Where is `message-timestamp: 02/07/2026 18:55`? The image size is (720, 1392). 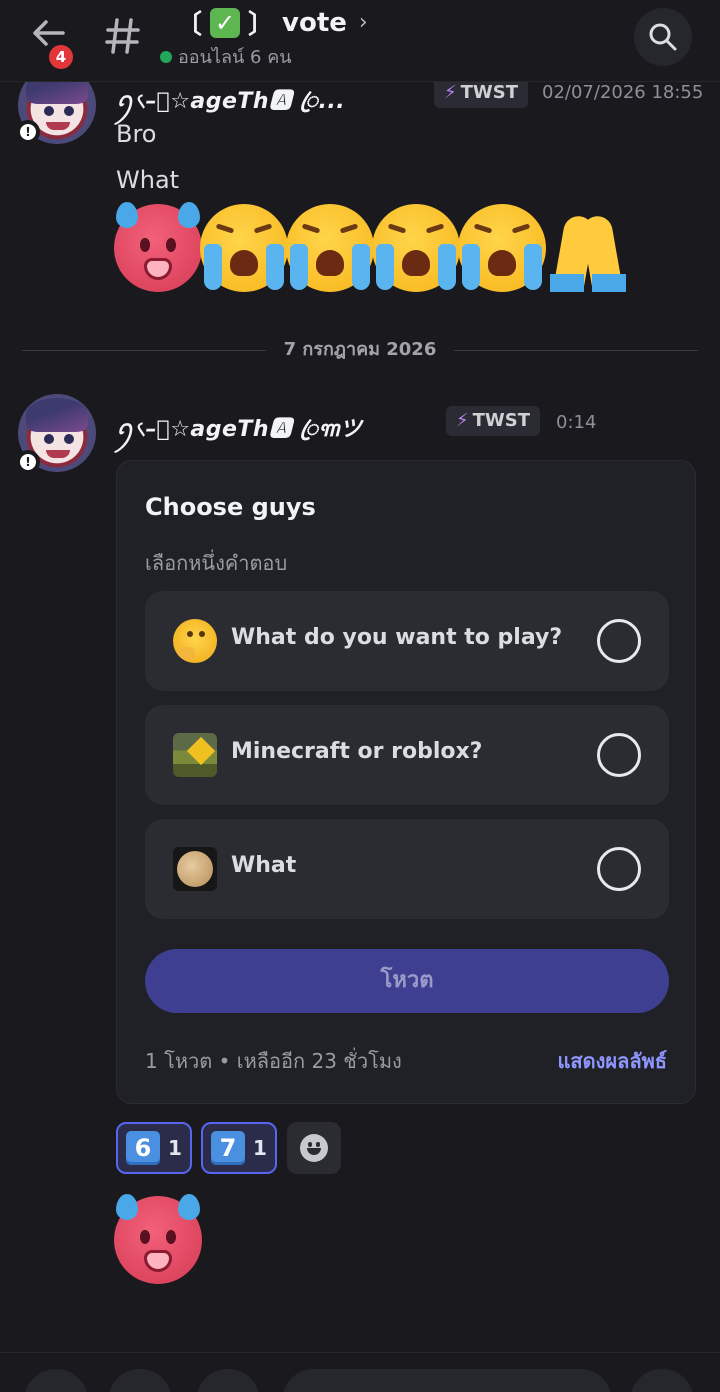 message-timestamp: 02/07/2026 18:55 is located at coordinates (623, 92).